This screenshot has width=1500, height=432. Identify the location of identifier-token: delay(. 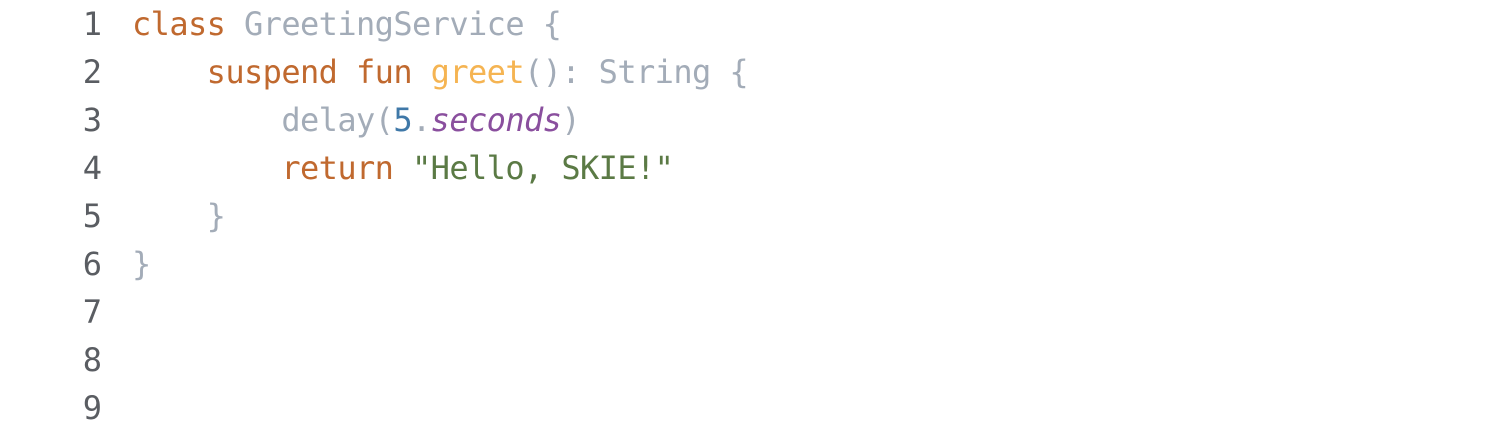
(263, 120).